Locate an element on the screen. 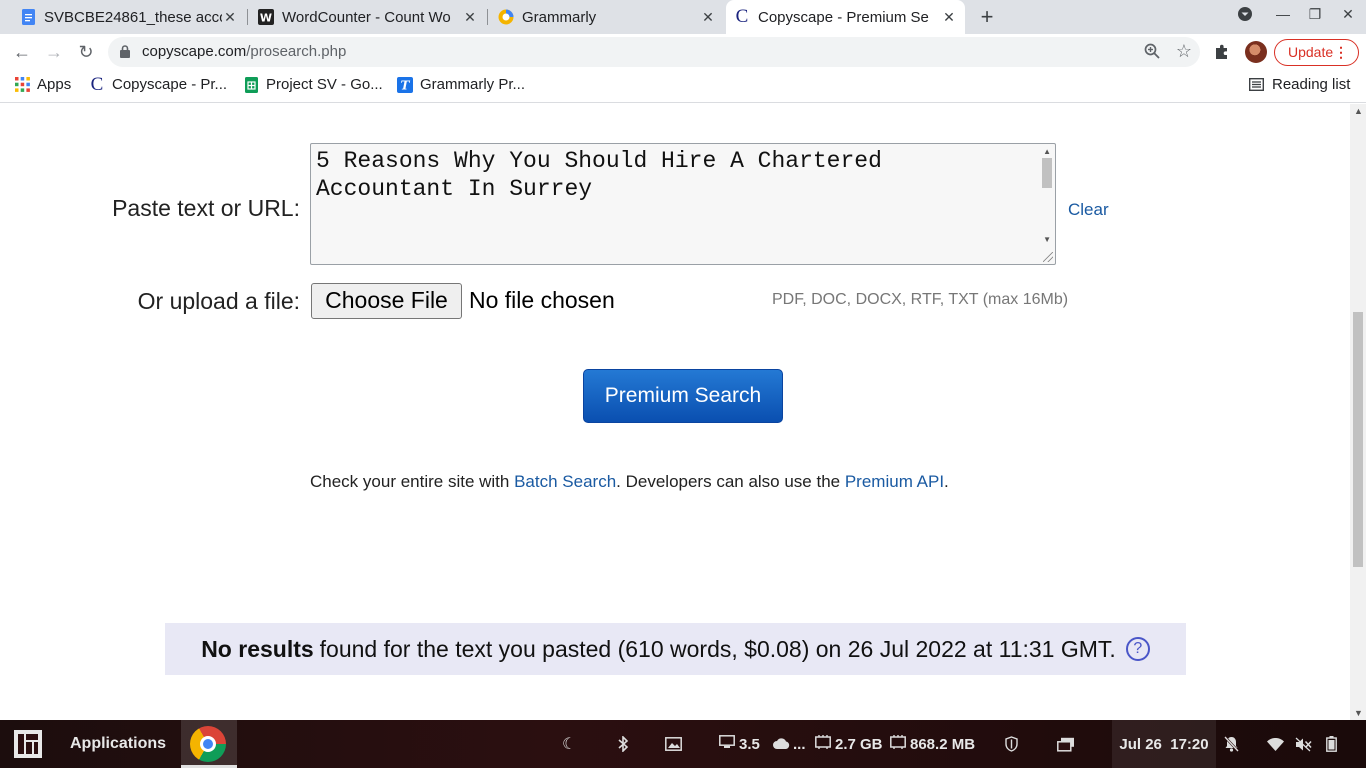 The width and height of the screenshot is (1366, 768). tab-copyscape: C Copyscape - Premium Se ✕ is located at coordinates (845, 17).